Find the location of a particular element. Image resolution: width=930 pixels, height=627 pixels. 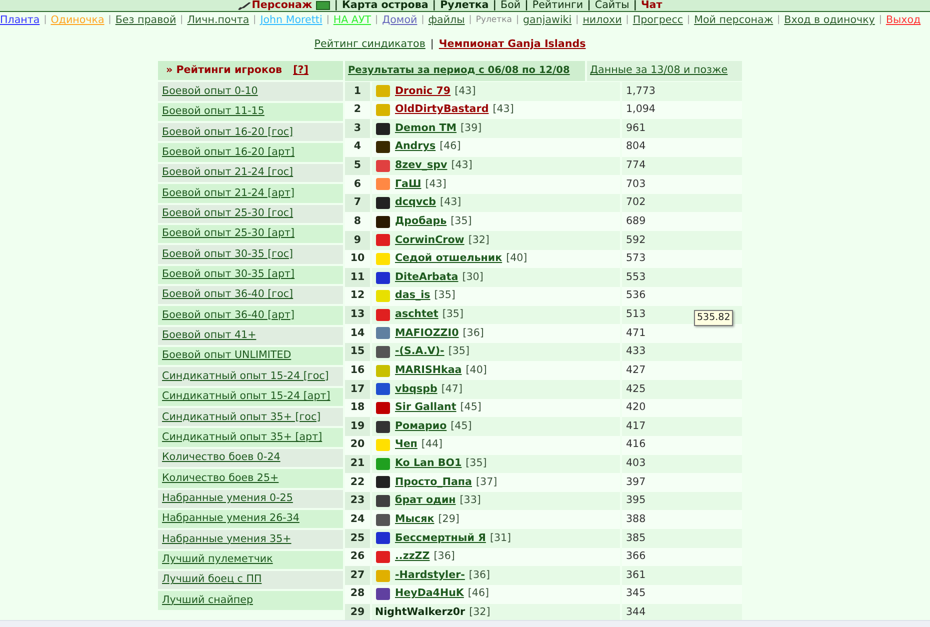

rating-link: Чемпионат Ganja Islands is located at coordinates (512, 44).